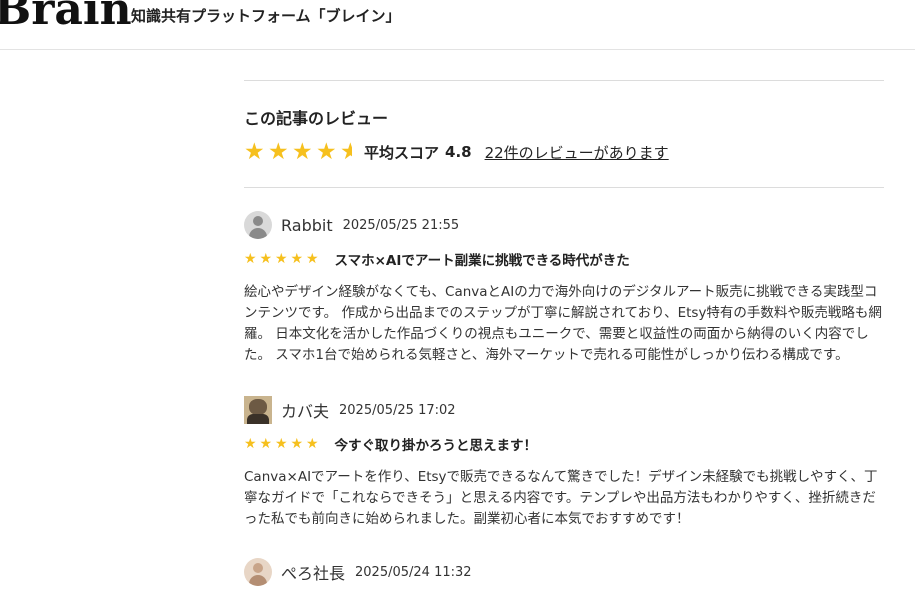  I want to click on review-date: 2025/05/24 11:32, so click(413, 572).